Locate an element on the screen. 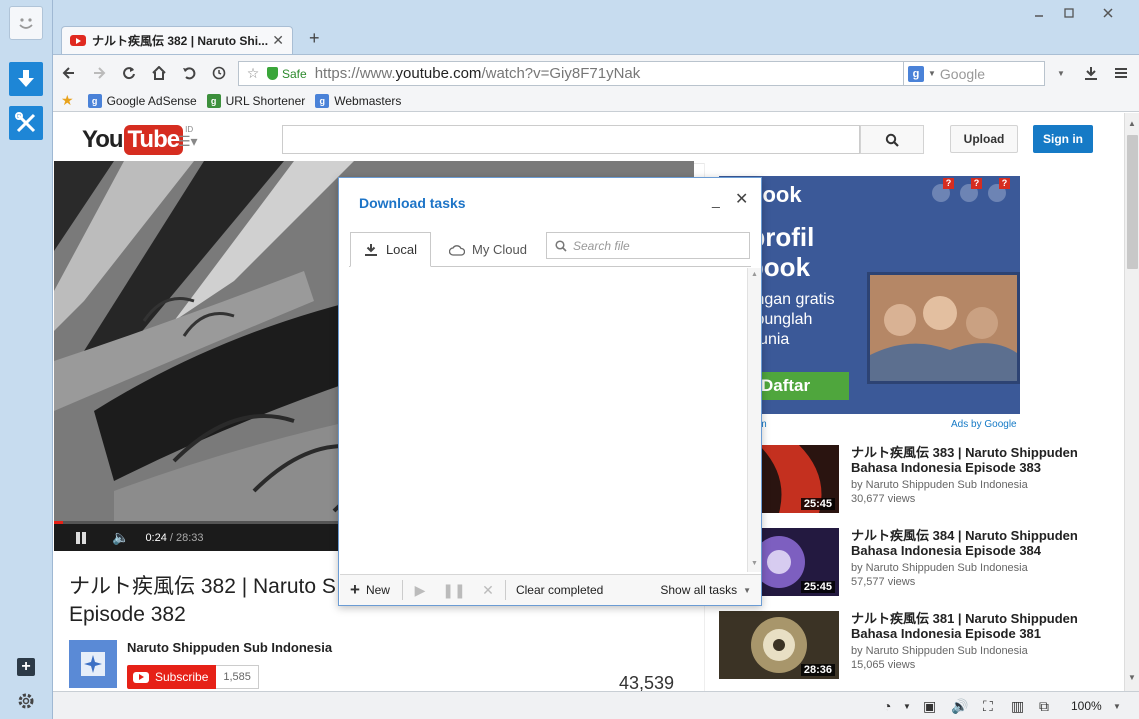 The height and width of the screenshot is (719, 1139). new-task-button: + New is located at coordinates (370, 590).